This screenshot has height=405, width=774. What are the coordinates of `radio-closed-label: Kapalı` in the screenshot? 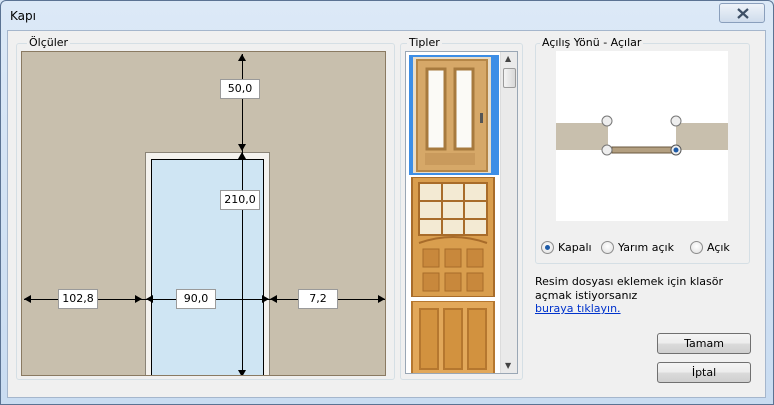 It's located at (575, 247).